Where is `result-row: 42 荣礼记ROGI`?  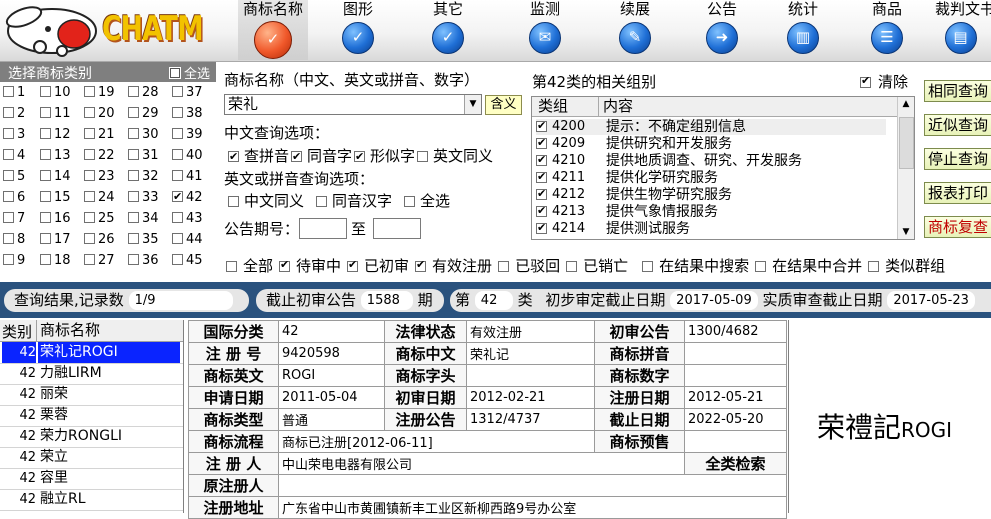 result-row: 42 荣礼记ROGI is located at coordinates (91, 353).